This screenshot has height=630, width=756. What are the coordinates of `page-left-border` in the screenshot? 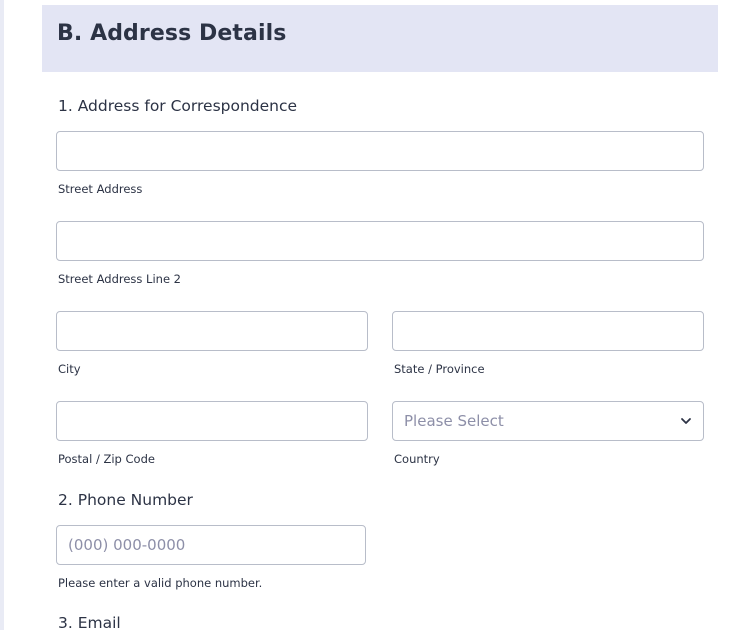 It's located at (2, 315).